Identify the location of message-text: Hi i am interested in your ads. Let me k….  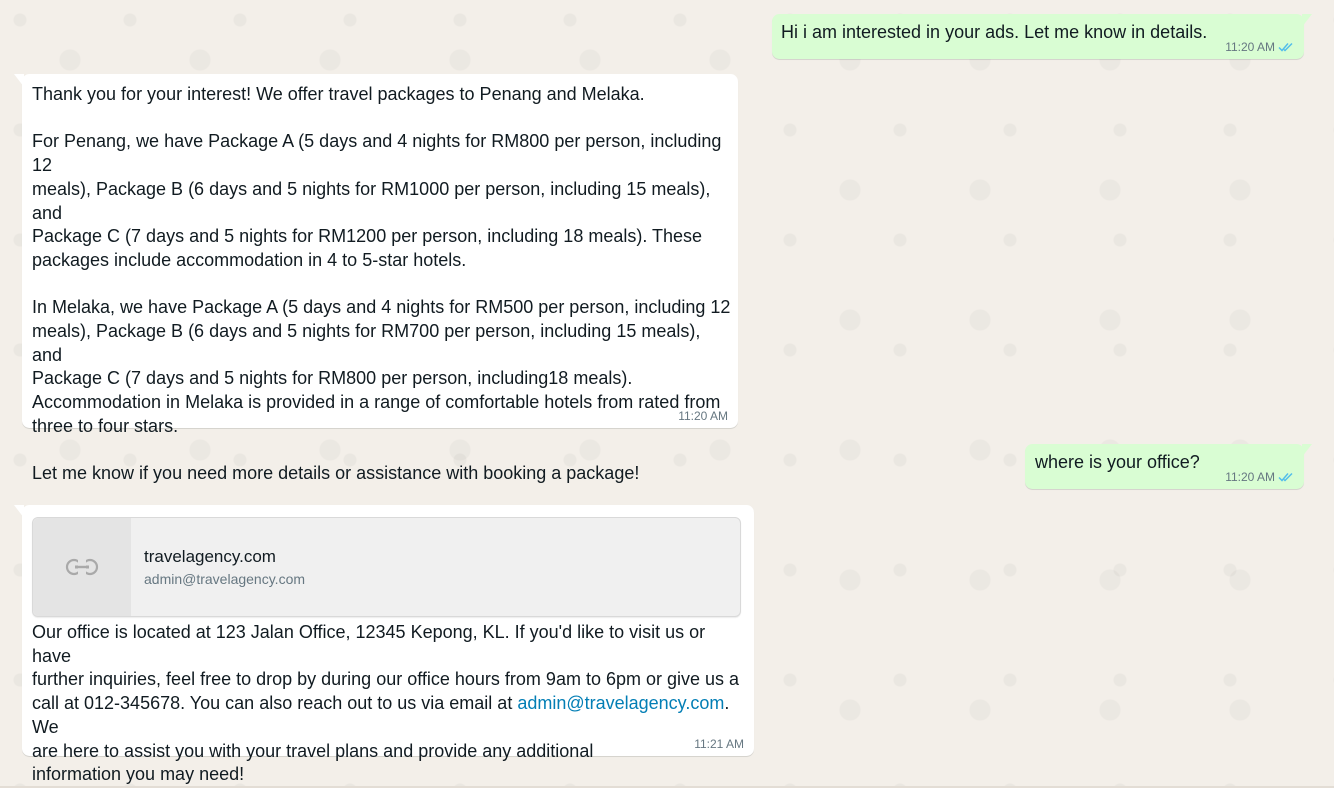
(994, 32).